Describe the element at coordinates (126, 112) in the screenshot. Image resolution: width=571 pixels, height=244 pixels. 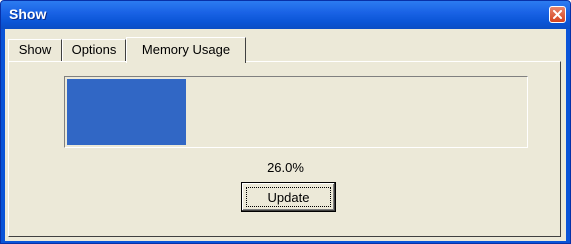
I see `memory-progress-fill` at that location.